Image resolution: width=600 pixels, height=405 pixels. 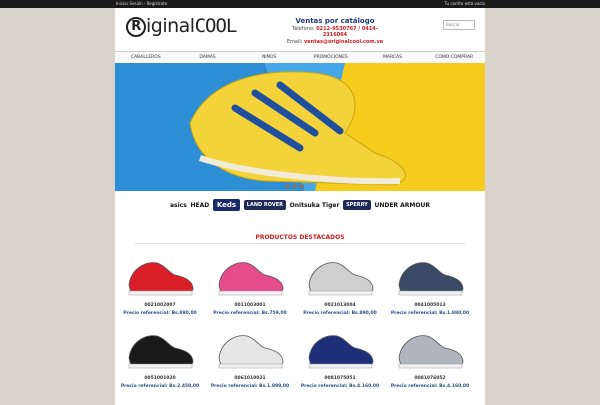 I want to click on site-logo: RiginalCOOL, so click(x=186, y=30).